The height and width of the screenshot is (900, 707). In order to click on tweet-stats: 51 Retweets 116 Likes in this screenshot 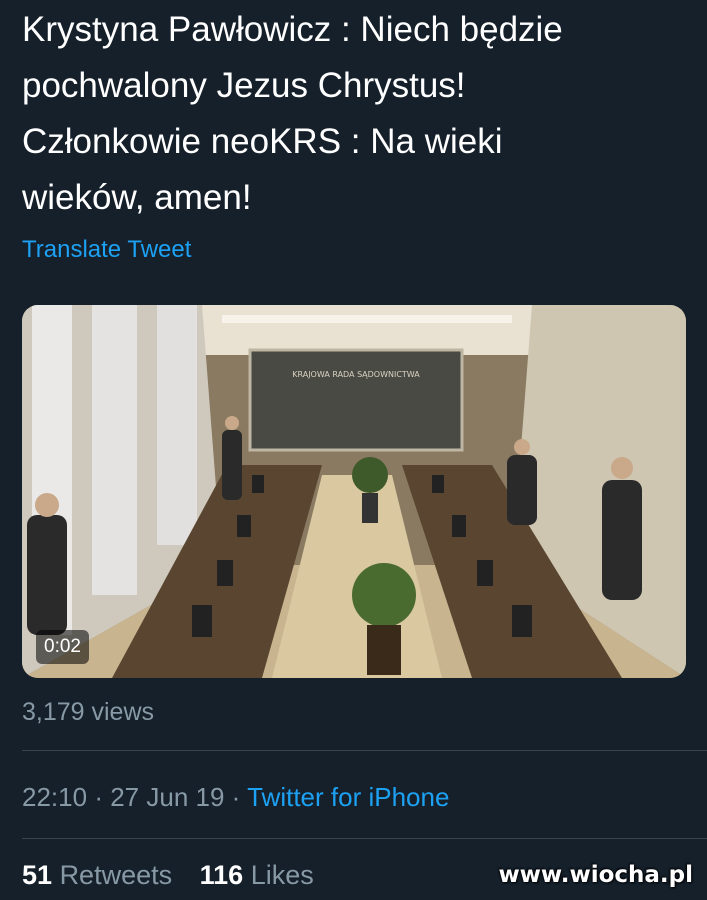, I will do `click(178, 875)`.